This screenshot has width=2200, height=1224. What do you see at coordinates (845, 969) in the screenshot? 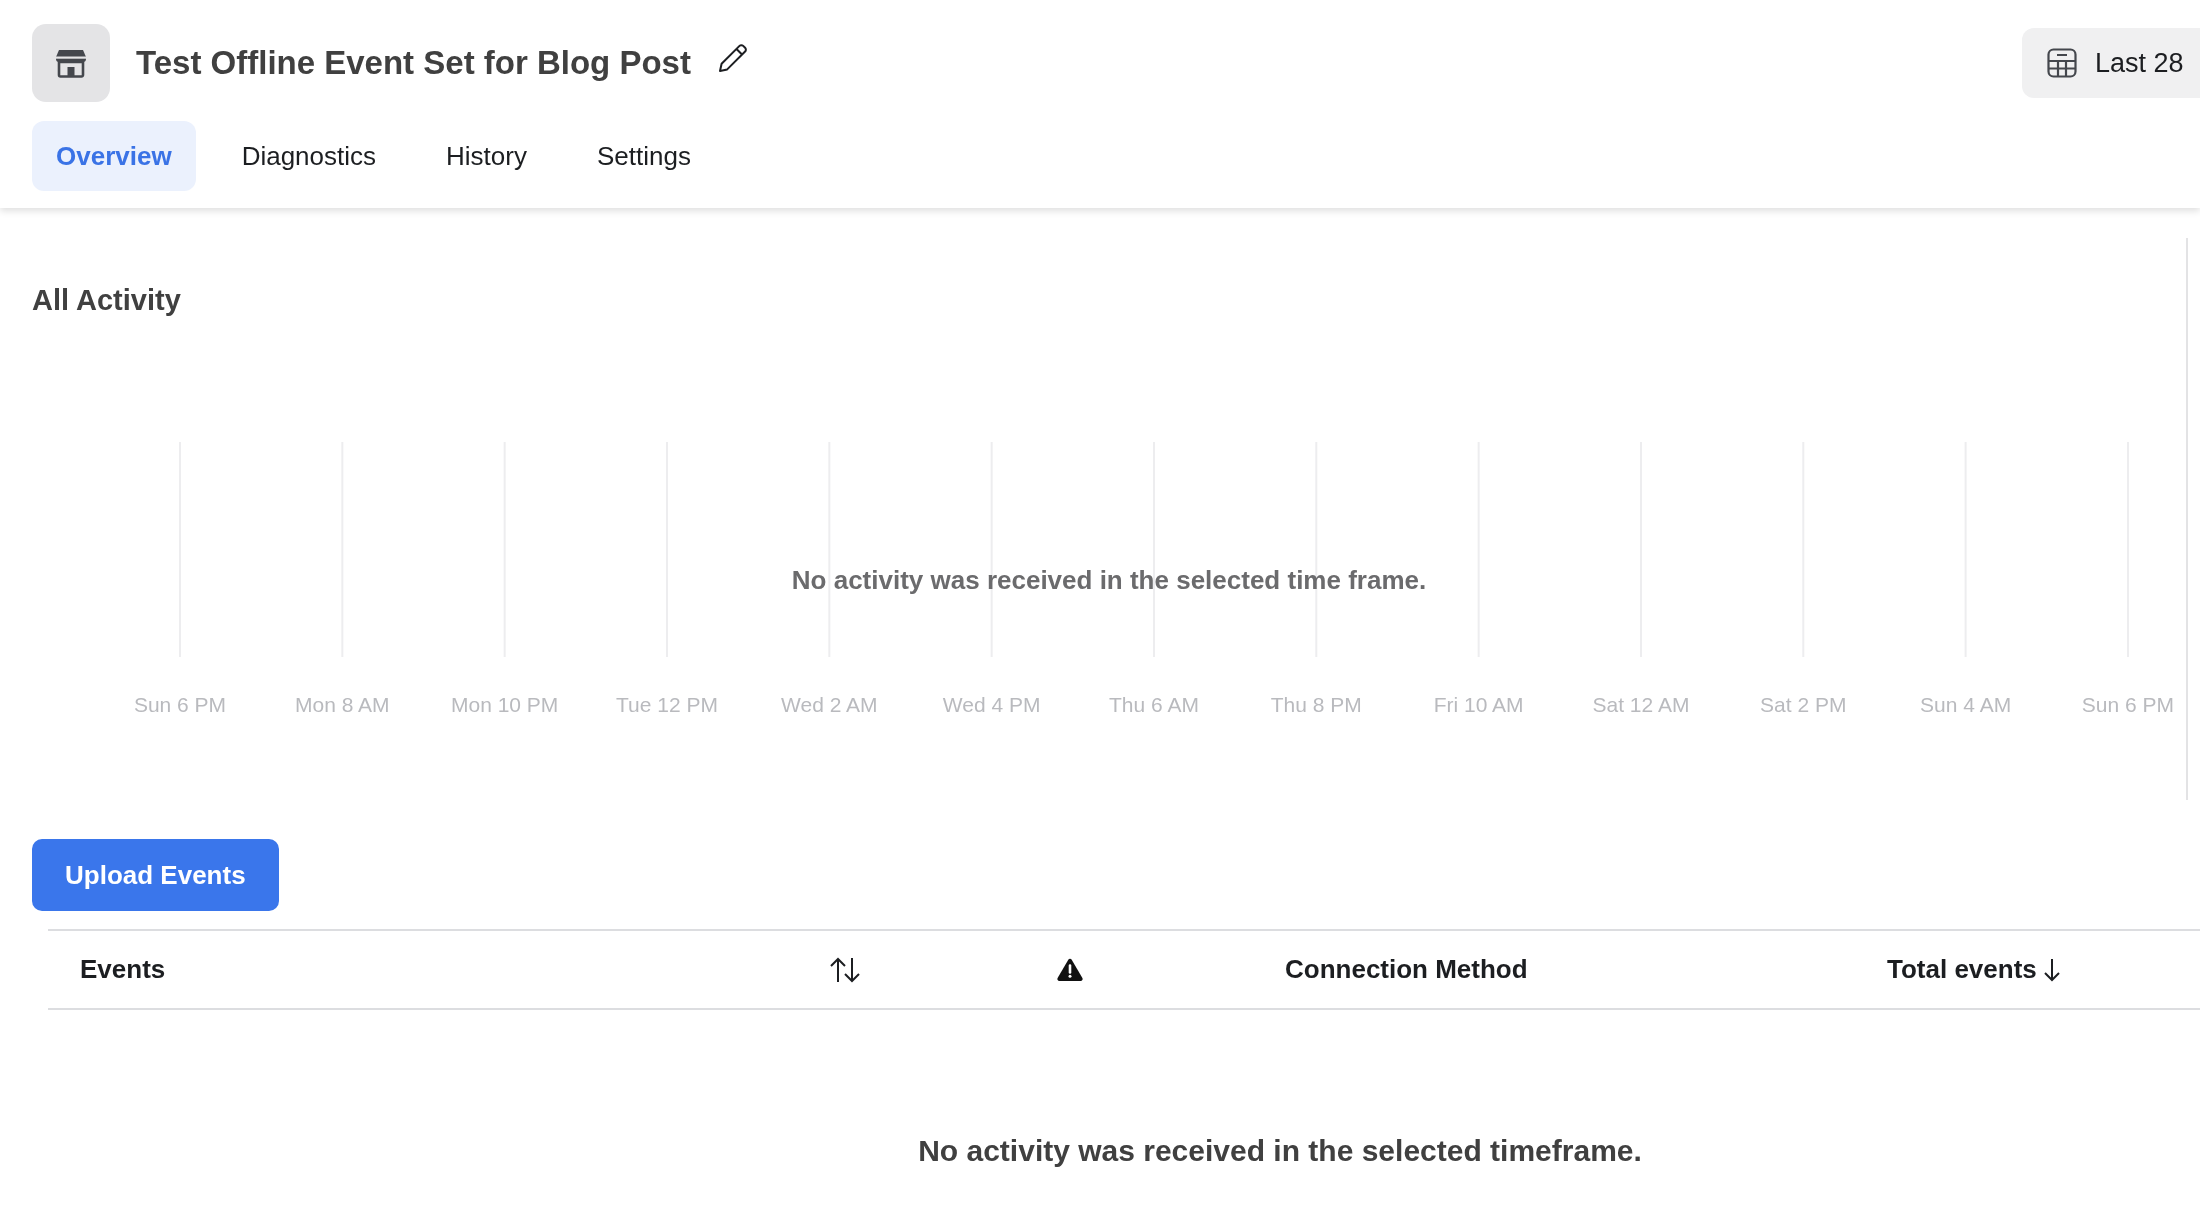
I see `sort-icon` at bounding box center [845, 969].